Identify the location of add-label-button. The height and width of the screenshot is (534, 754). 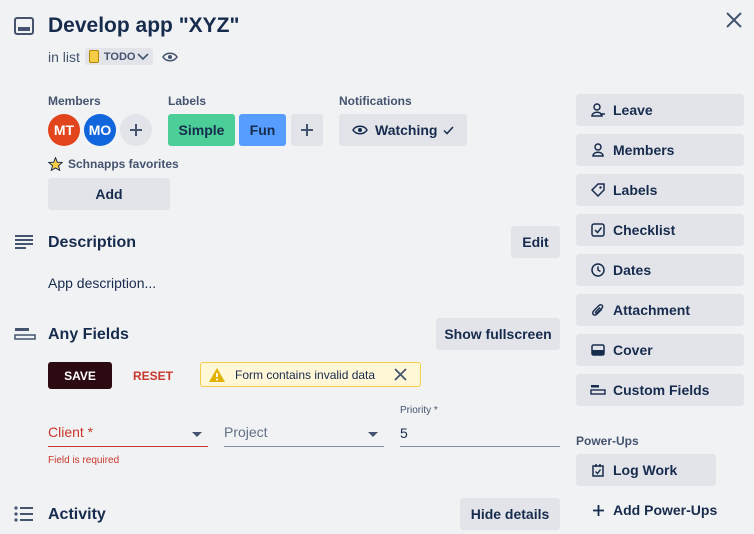
(307, 130).